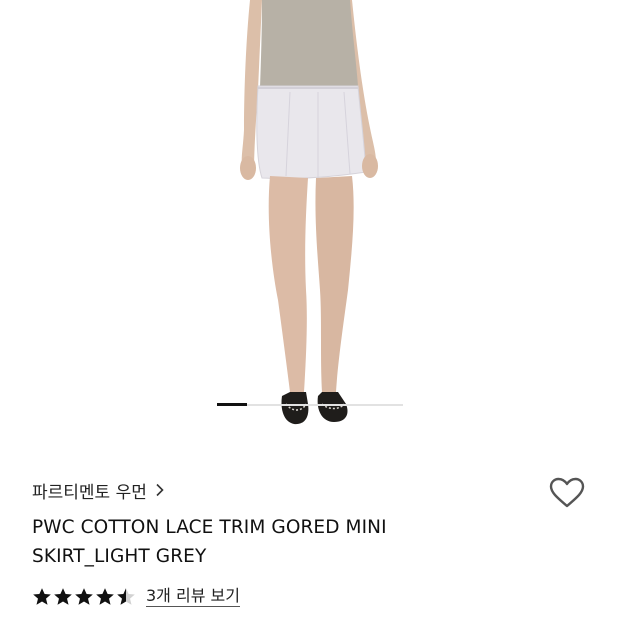  I want to click on gallery-progress-fill, so click(232, 404).